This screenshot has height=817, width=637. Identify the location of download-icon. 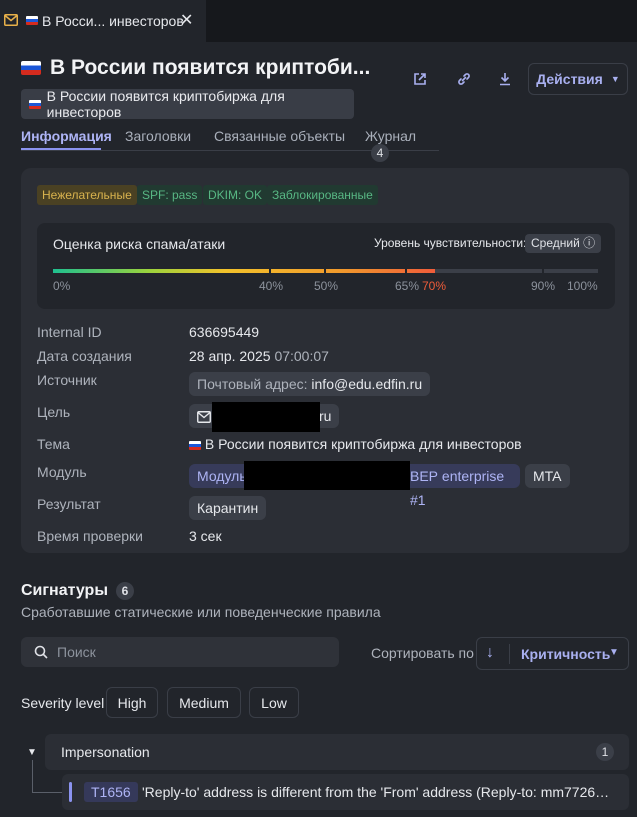
(505, 79).